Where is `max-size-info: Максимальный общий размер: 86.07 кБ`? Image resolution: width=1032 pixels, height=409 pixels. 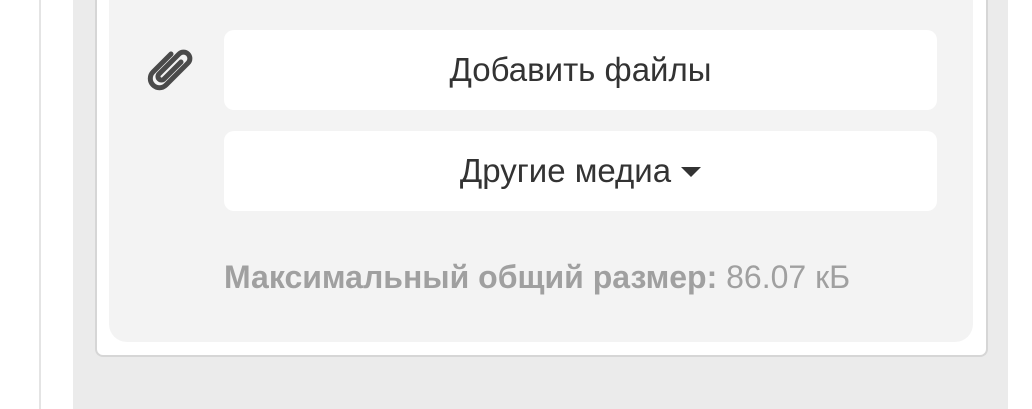 max-size-info: Максимальный общий размер: 86.07 кБ is located at coordinates (537, 279).